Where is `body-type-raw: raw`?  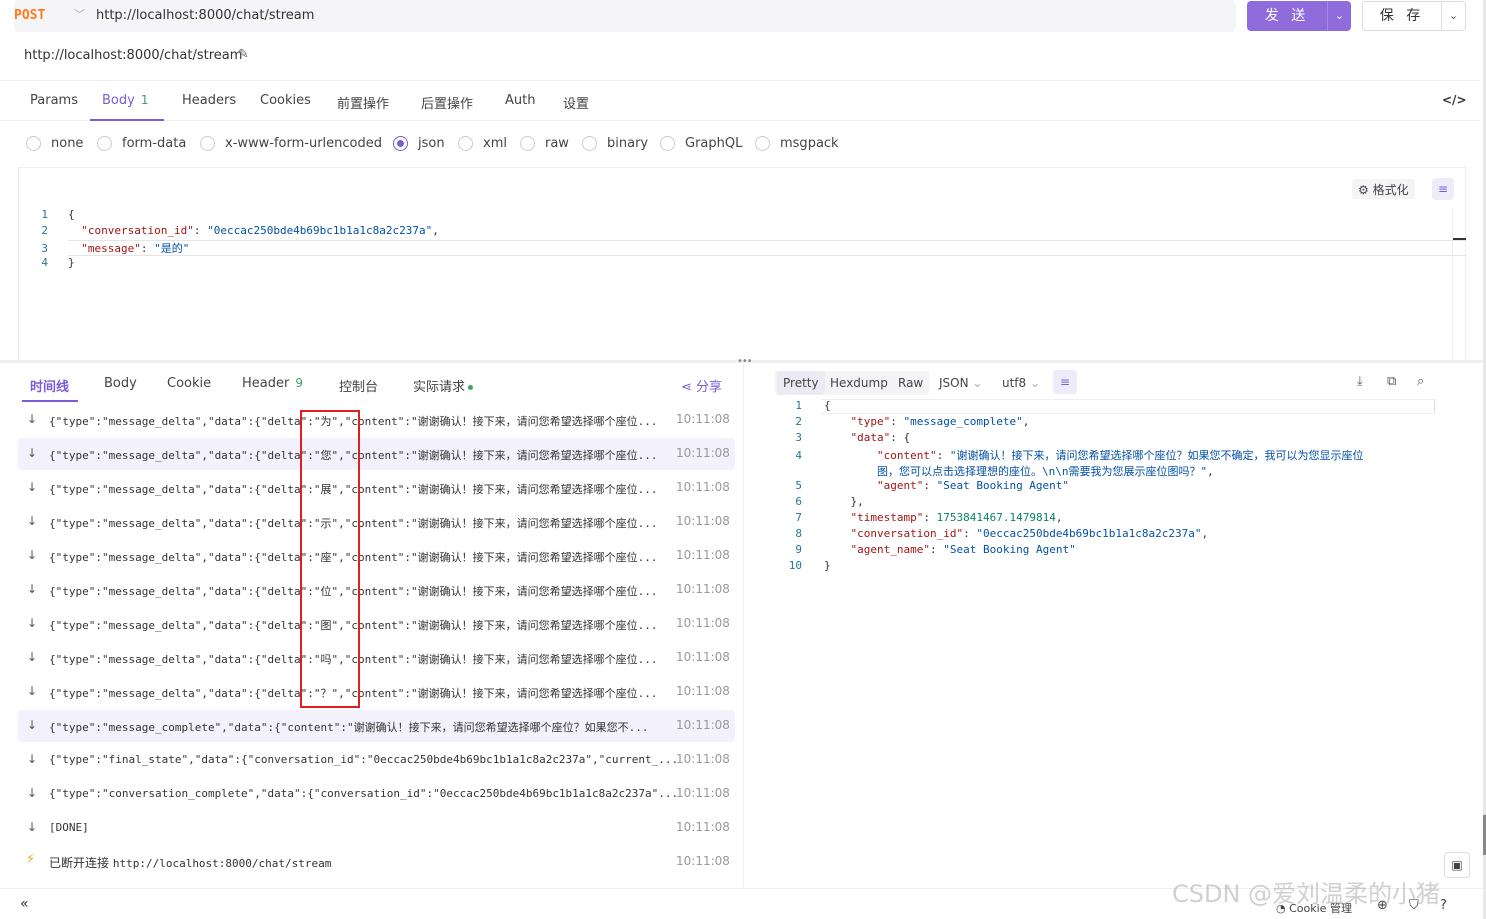 body-type-raw: raw is located at coordinates (544, 143).